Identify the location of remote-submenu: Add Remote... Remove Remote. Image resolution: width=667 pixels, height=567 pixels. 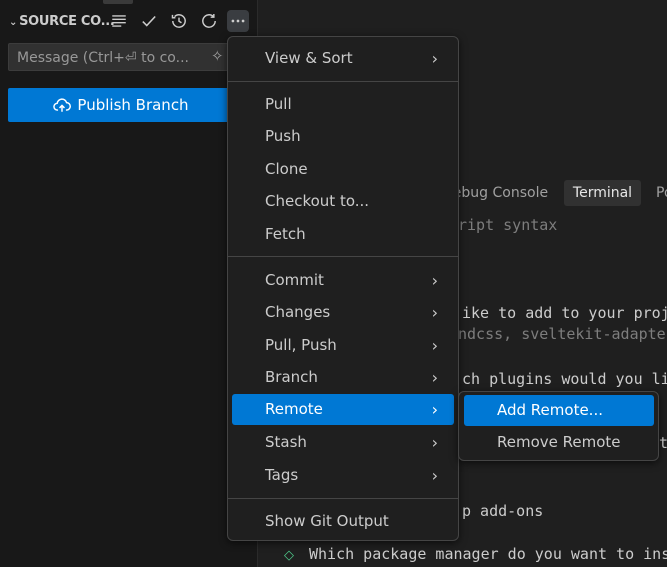
(558, 426).